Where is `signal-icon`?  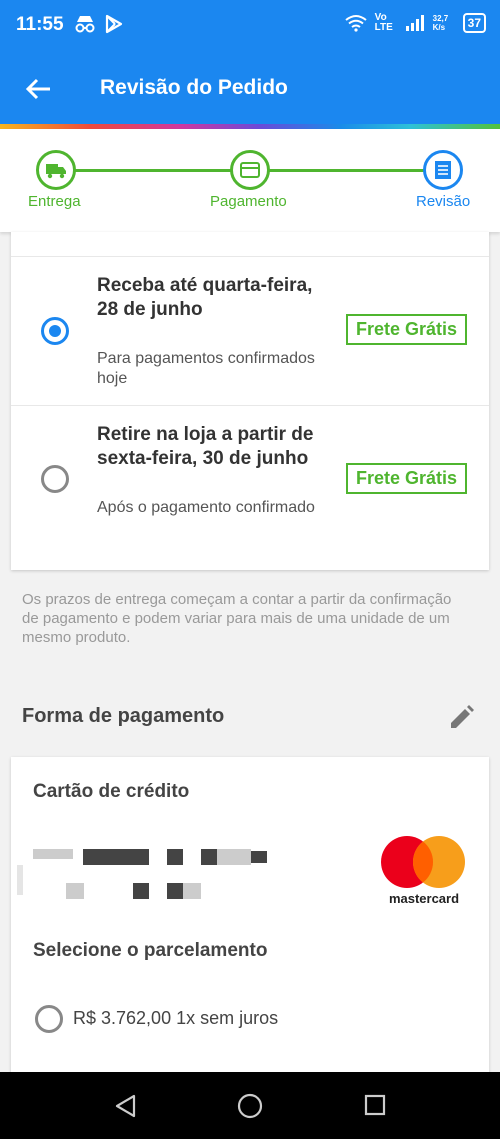 signal-icon is located at coordinates (414, 23).